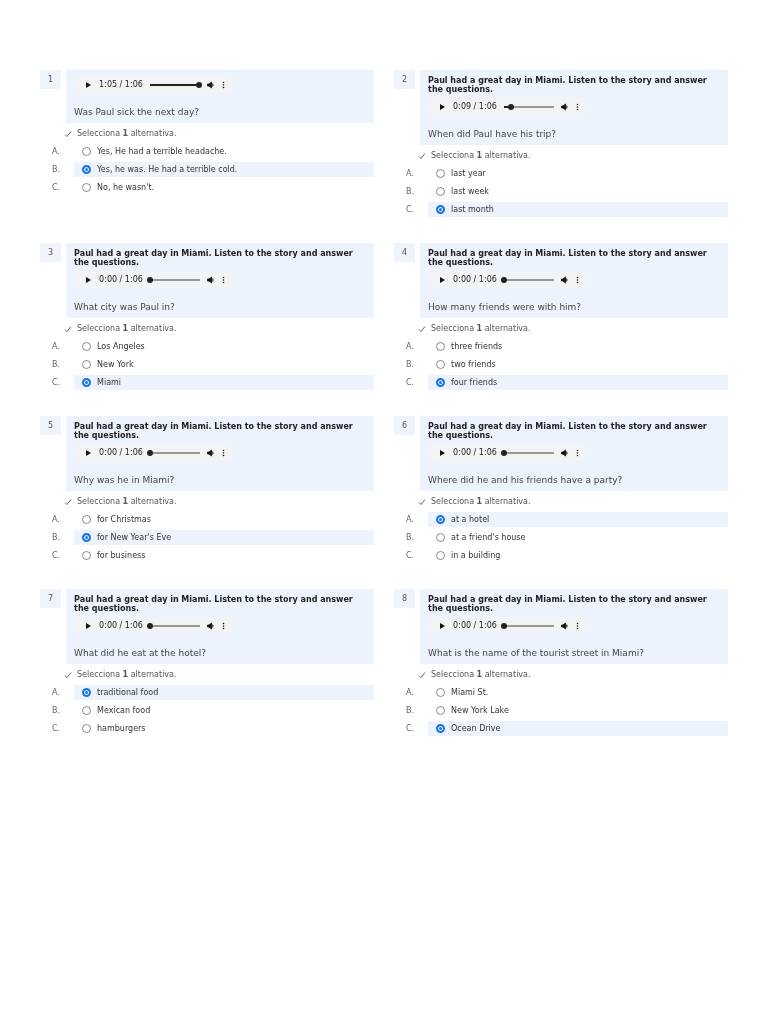  Describe the element at coordinates (224, 169) in the screenshot. I see `answer-option: Yes, he was. He had a terrible cold.` at that location.